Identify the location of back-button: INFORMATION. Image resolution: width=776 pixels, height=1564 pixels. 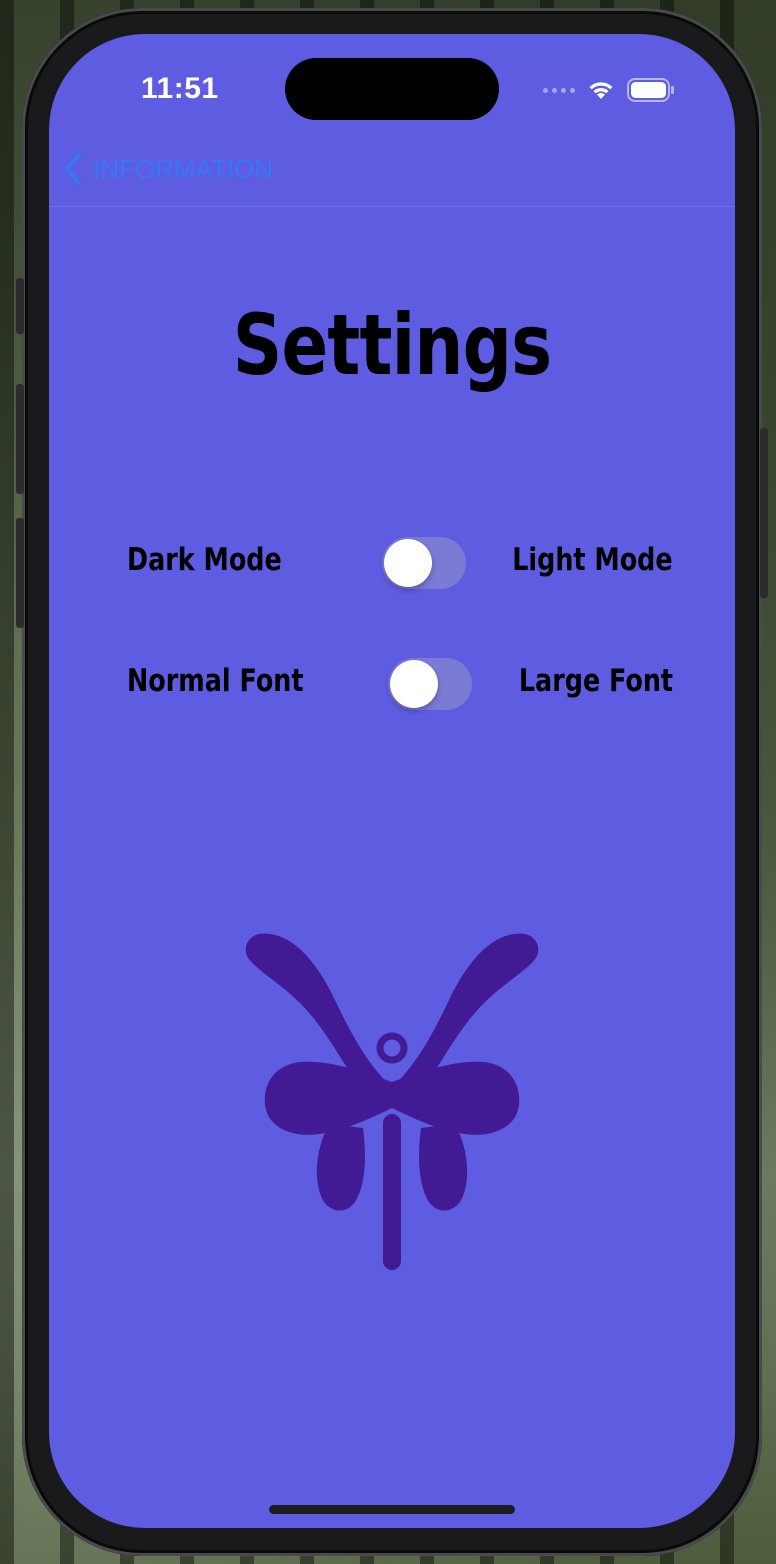
(168, 169).